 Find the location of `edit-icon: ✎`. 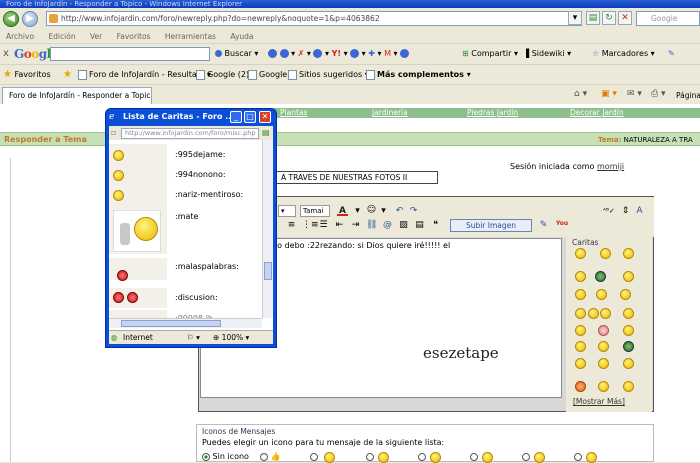

edit-icon: ✎ is located at coordinates (543, 225).